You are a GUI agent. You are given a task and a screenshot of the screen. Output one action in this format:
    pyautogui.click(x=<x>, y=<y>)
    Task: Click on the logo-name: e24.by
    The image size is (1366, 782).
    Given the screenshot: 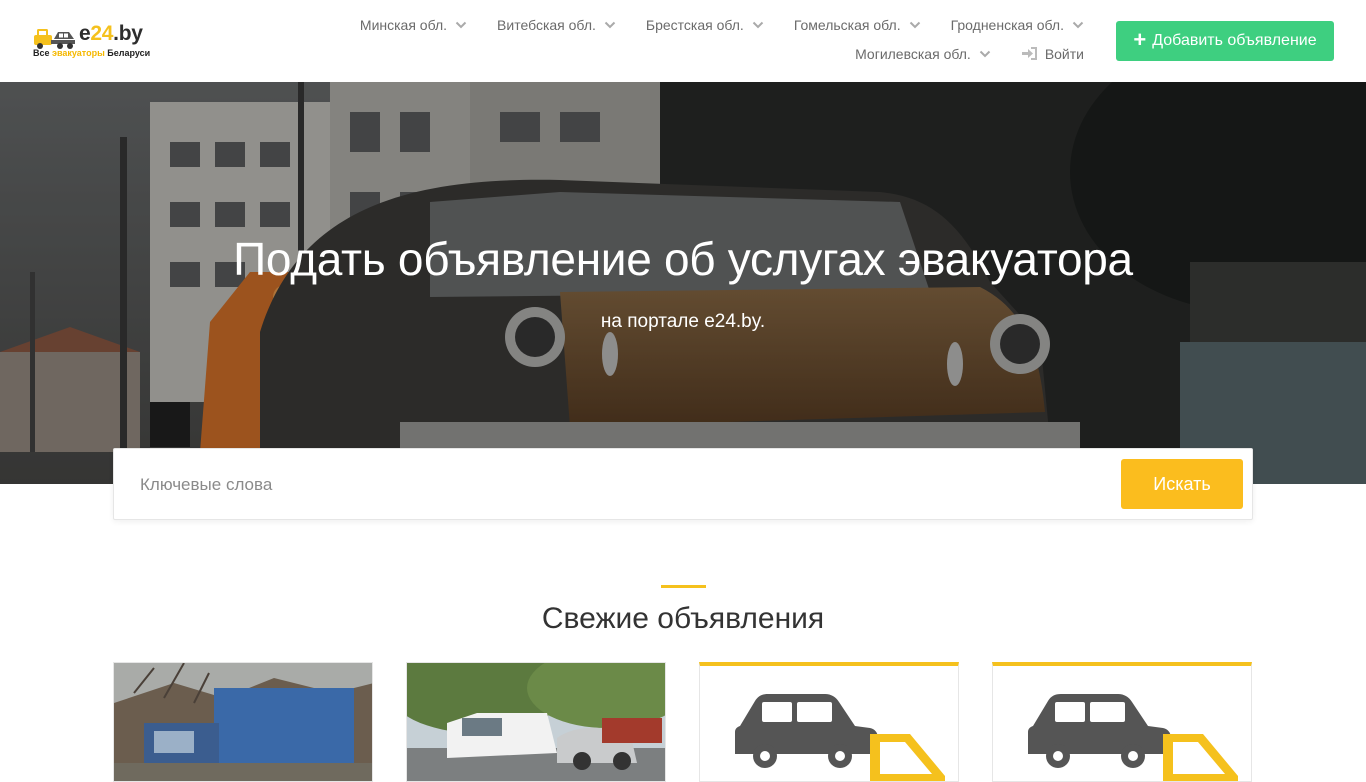 What is the action you would take?
    pyautogui.click(x=111, y=33)
    